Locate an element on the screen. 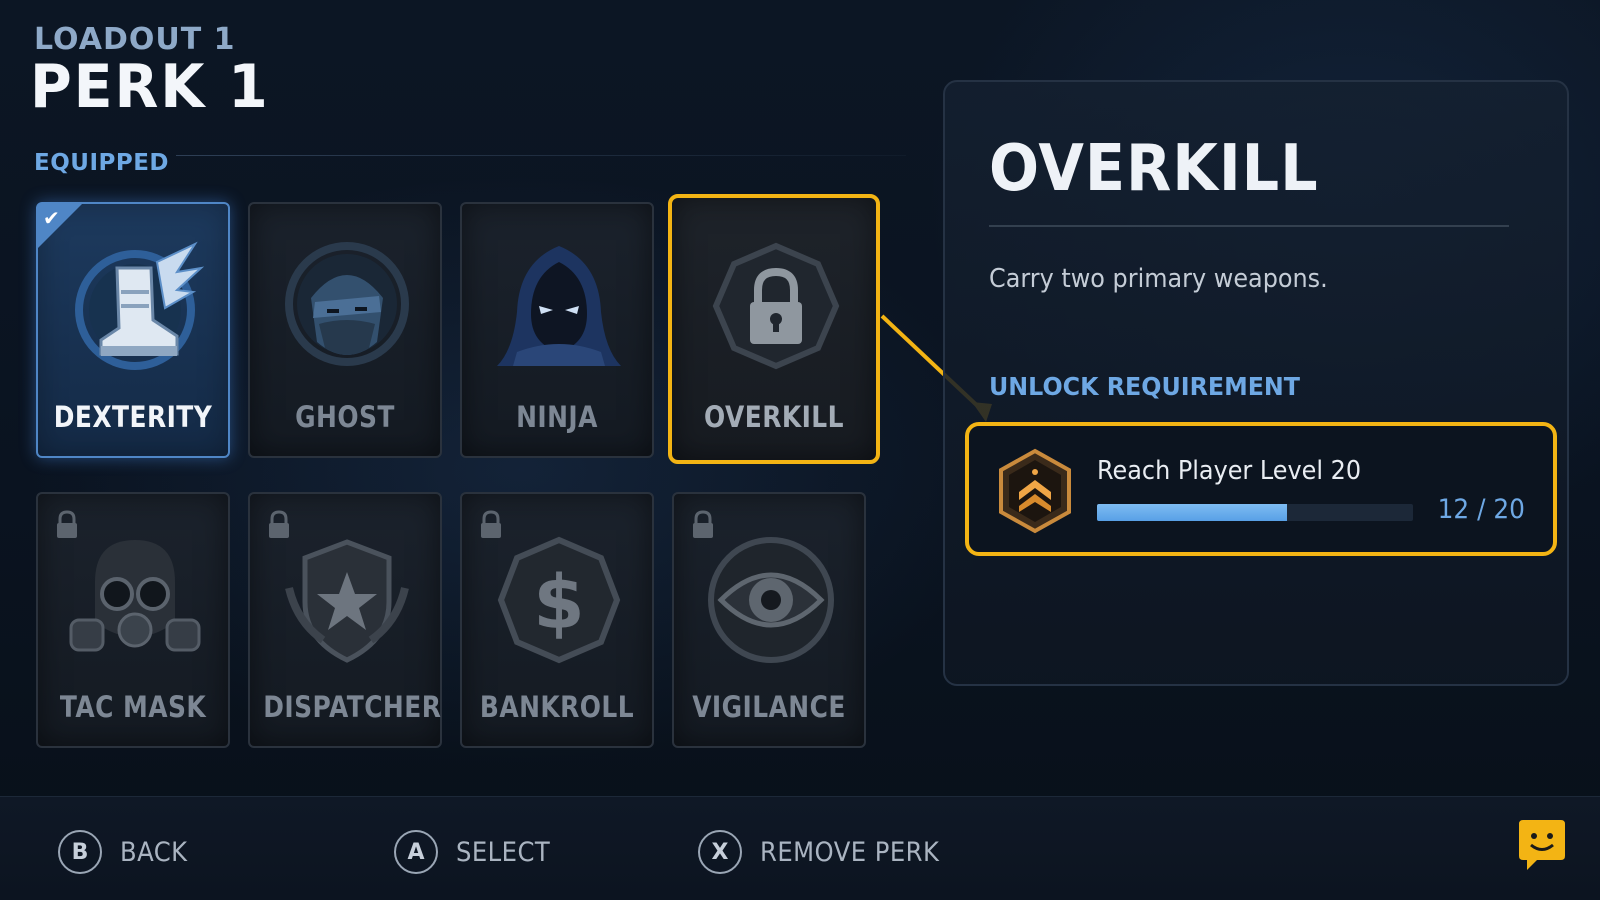  a-button-icon: A is located at coordinates (416, 852).